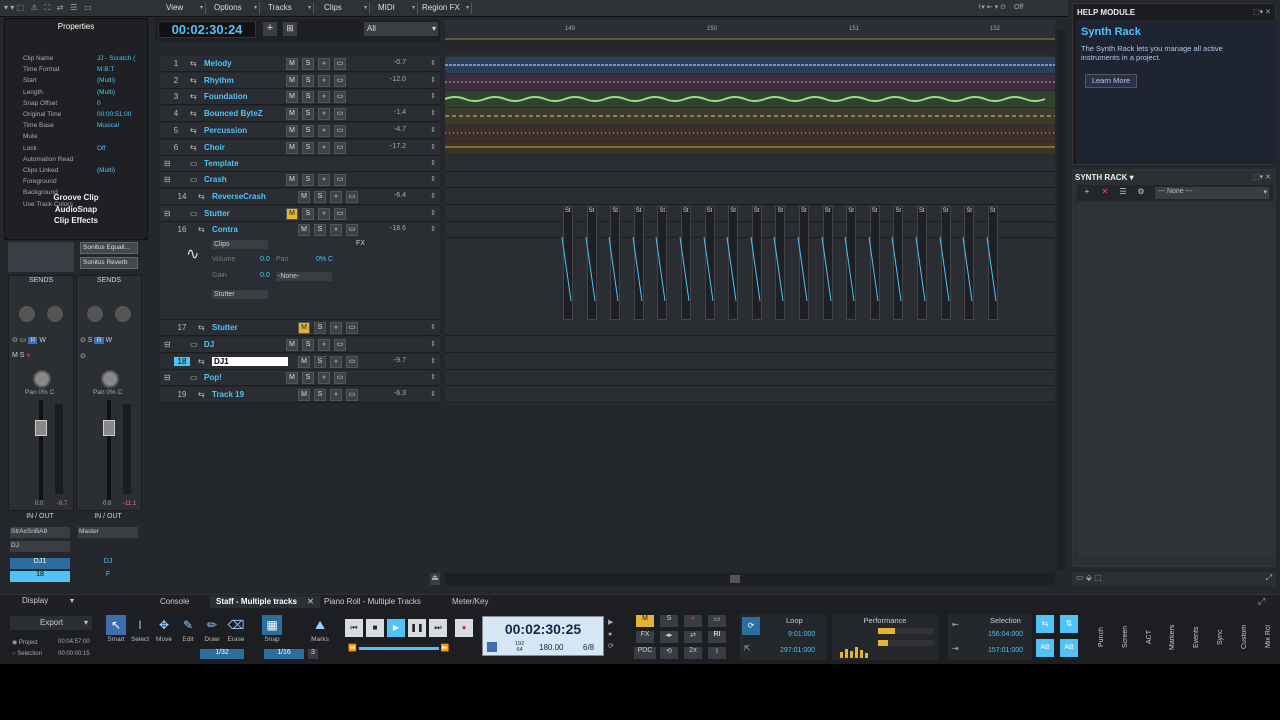 Image resolution: width=1280 pixels, height=720 pixels. I want to click on menu-view: View ▾, so click(184, 8).